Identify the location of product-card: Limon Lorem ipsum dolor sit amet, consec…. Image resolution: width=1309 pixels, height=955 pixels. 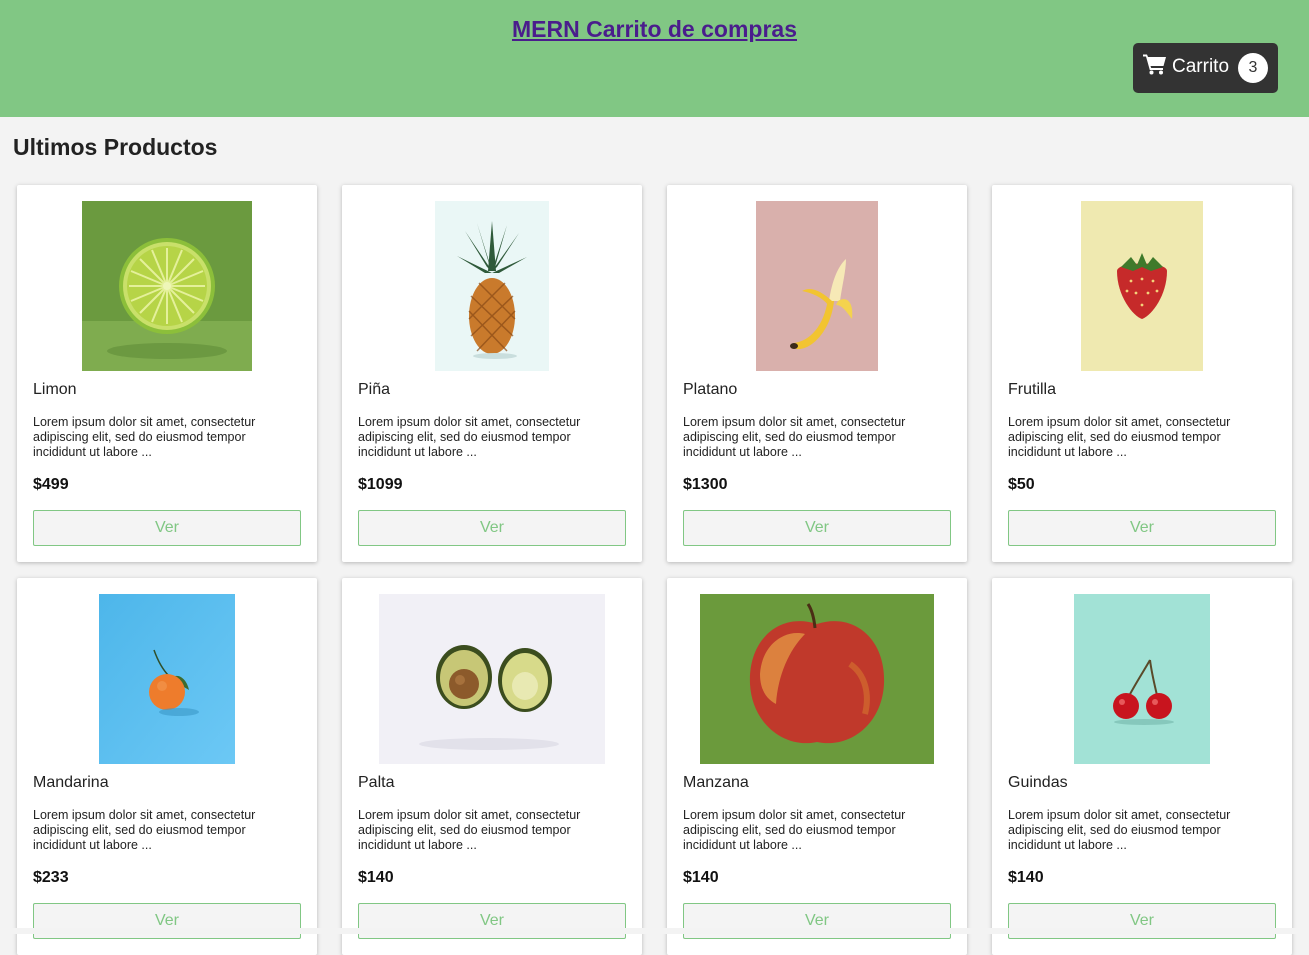
(167, 373).